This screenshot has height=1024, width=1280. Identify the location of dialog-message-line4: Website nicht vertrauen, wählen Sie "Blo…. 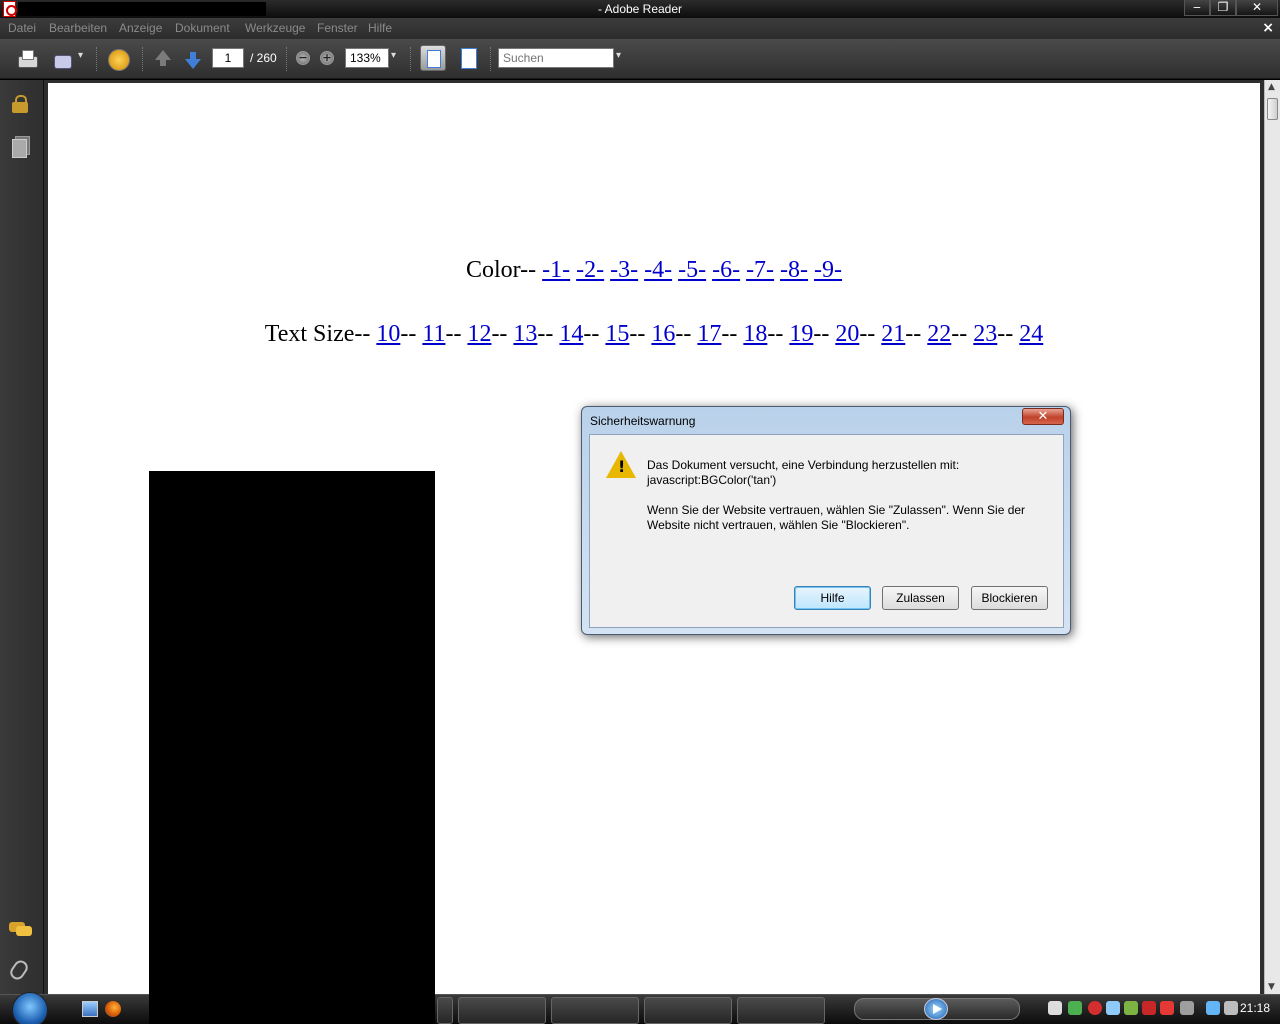
(778, 525).